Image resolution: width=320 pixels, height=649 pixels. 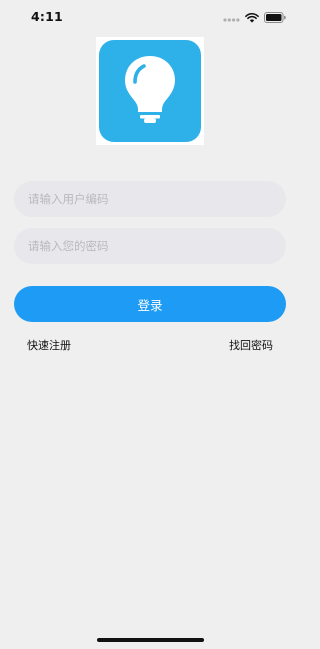 What do you see at coordinates (150, 246) in the screenshot?
I see `password-input` at bounding box center [150, 246].